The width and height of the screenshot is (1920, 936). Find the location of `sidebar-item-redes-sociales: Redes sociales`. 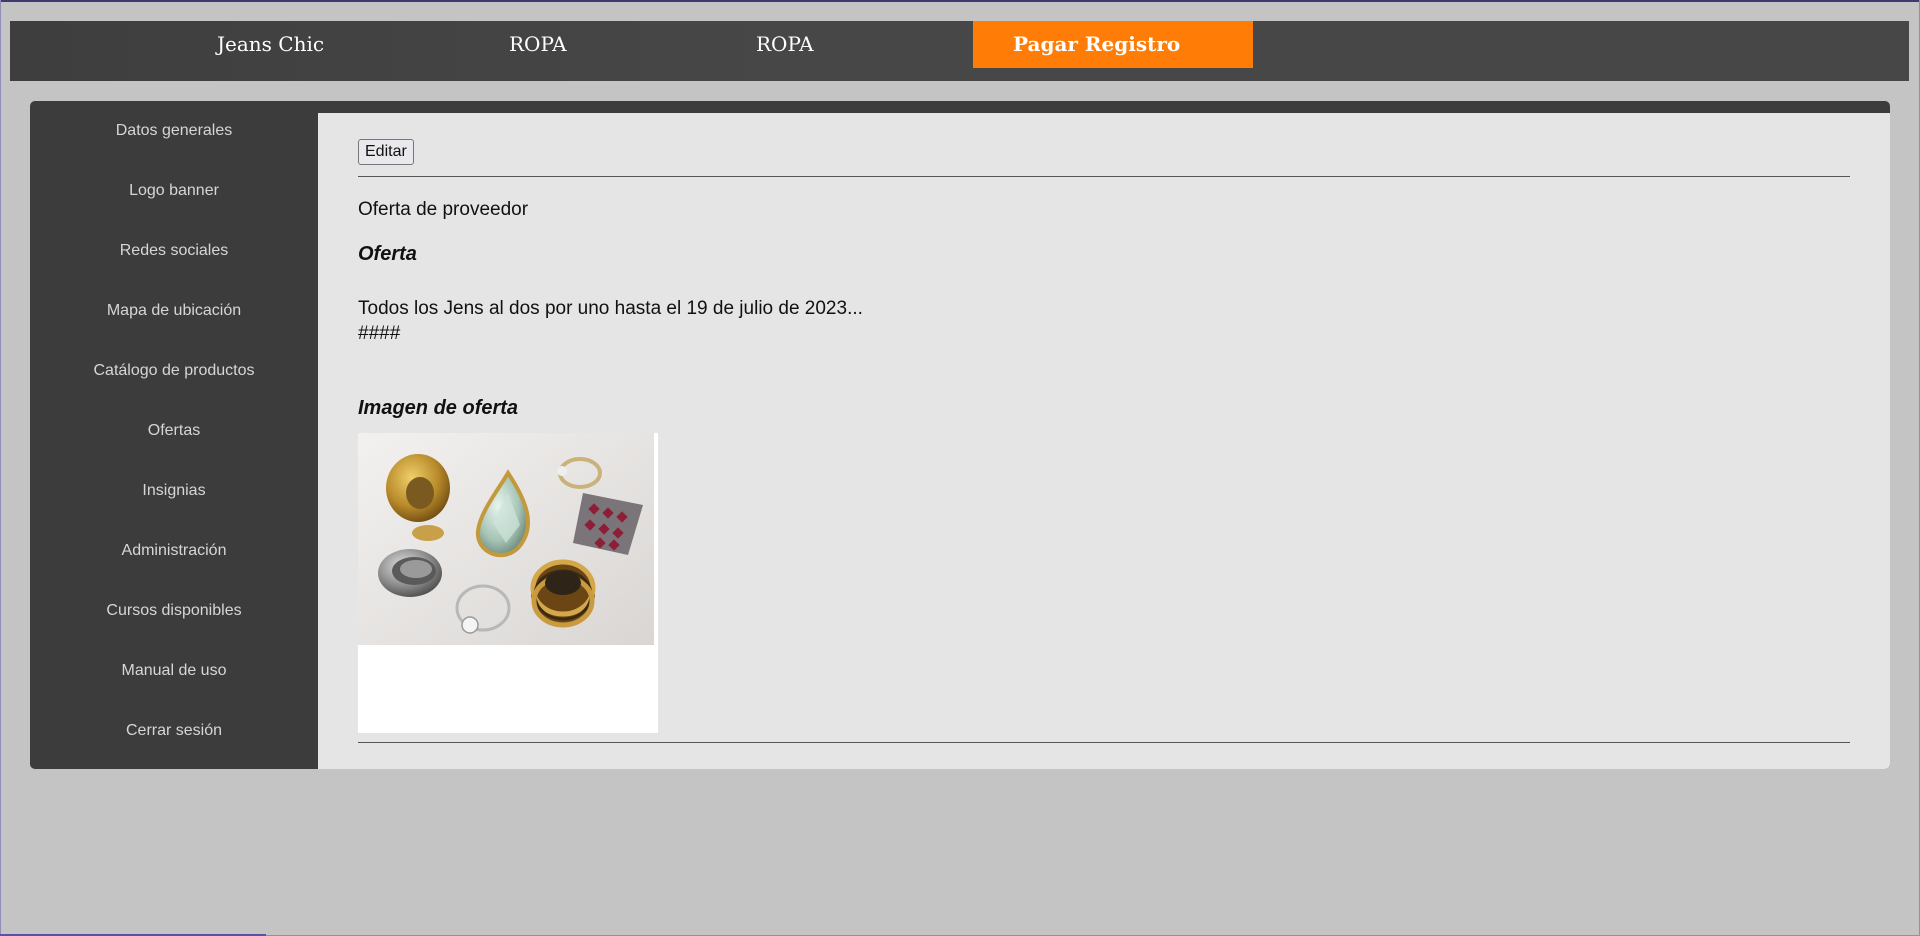

sidebar-item-redes-sociales: Redes sociales is located at coordinates (174, 251).